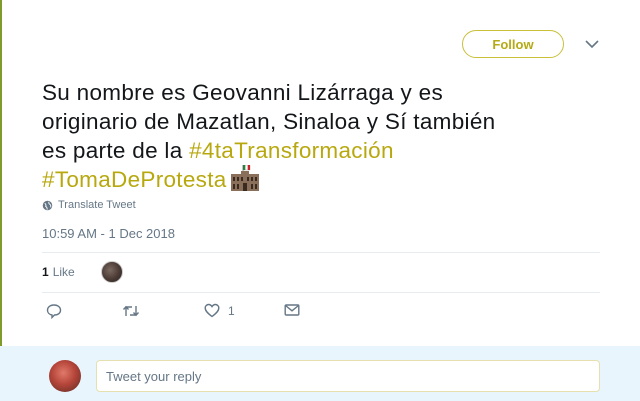 The width and height of the screenshot is (640, 401). Describe the element at coordinates (231, 310) in the screenshot. I see `like-count: 1` at that location.